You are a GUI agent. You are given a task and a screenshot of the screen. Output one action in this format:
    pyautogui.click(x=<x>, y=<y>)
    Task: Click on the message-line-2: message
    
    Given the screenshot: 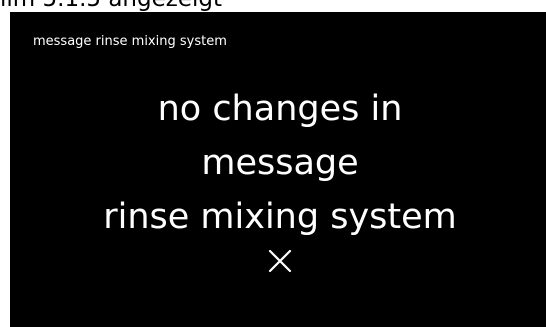 What is the action you would take?
    pyautogui.click(x=280, y=163)
    